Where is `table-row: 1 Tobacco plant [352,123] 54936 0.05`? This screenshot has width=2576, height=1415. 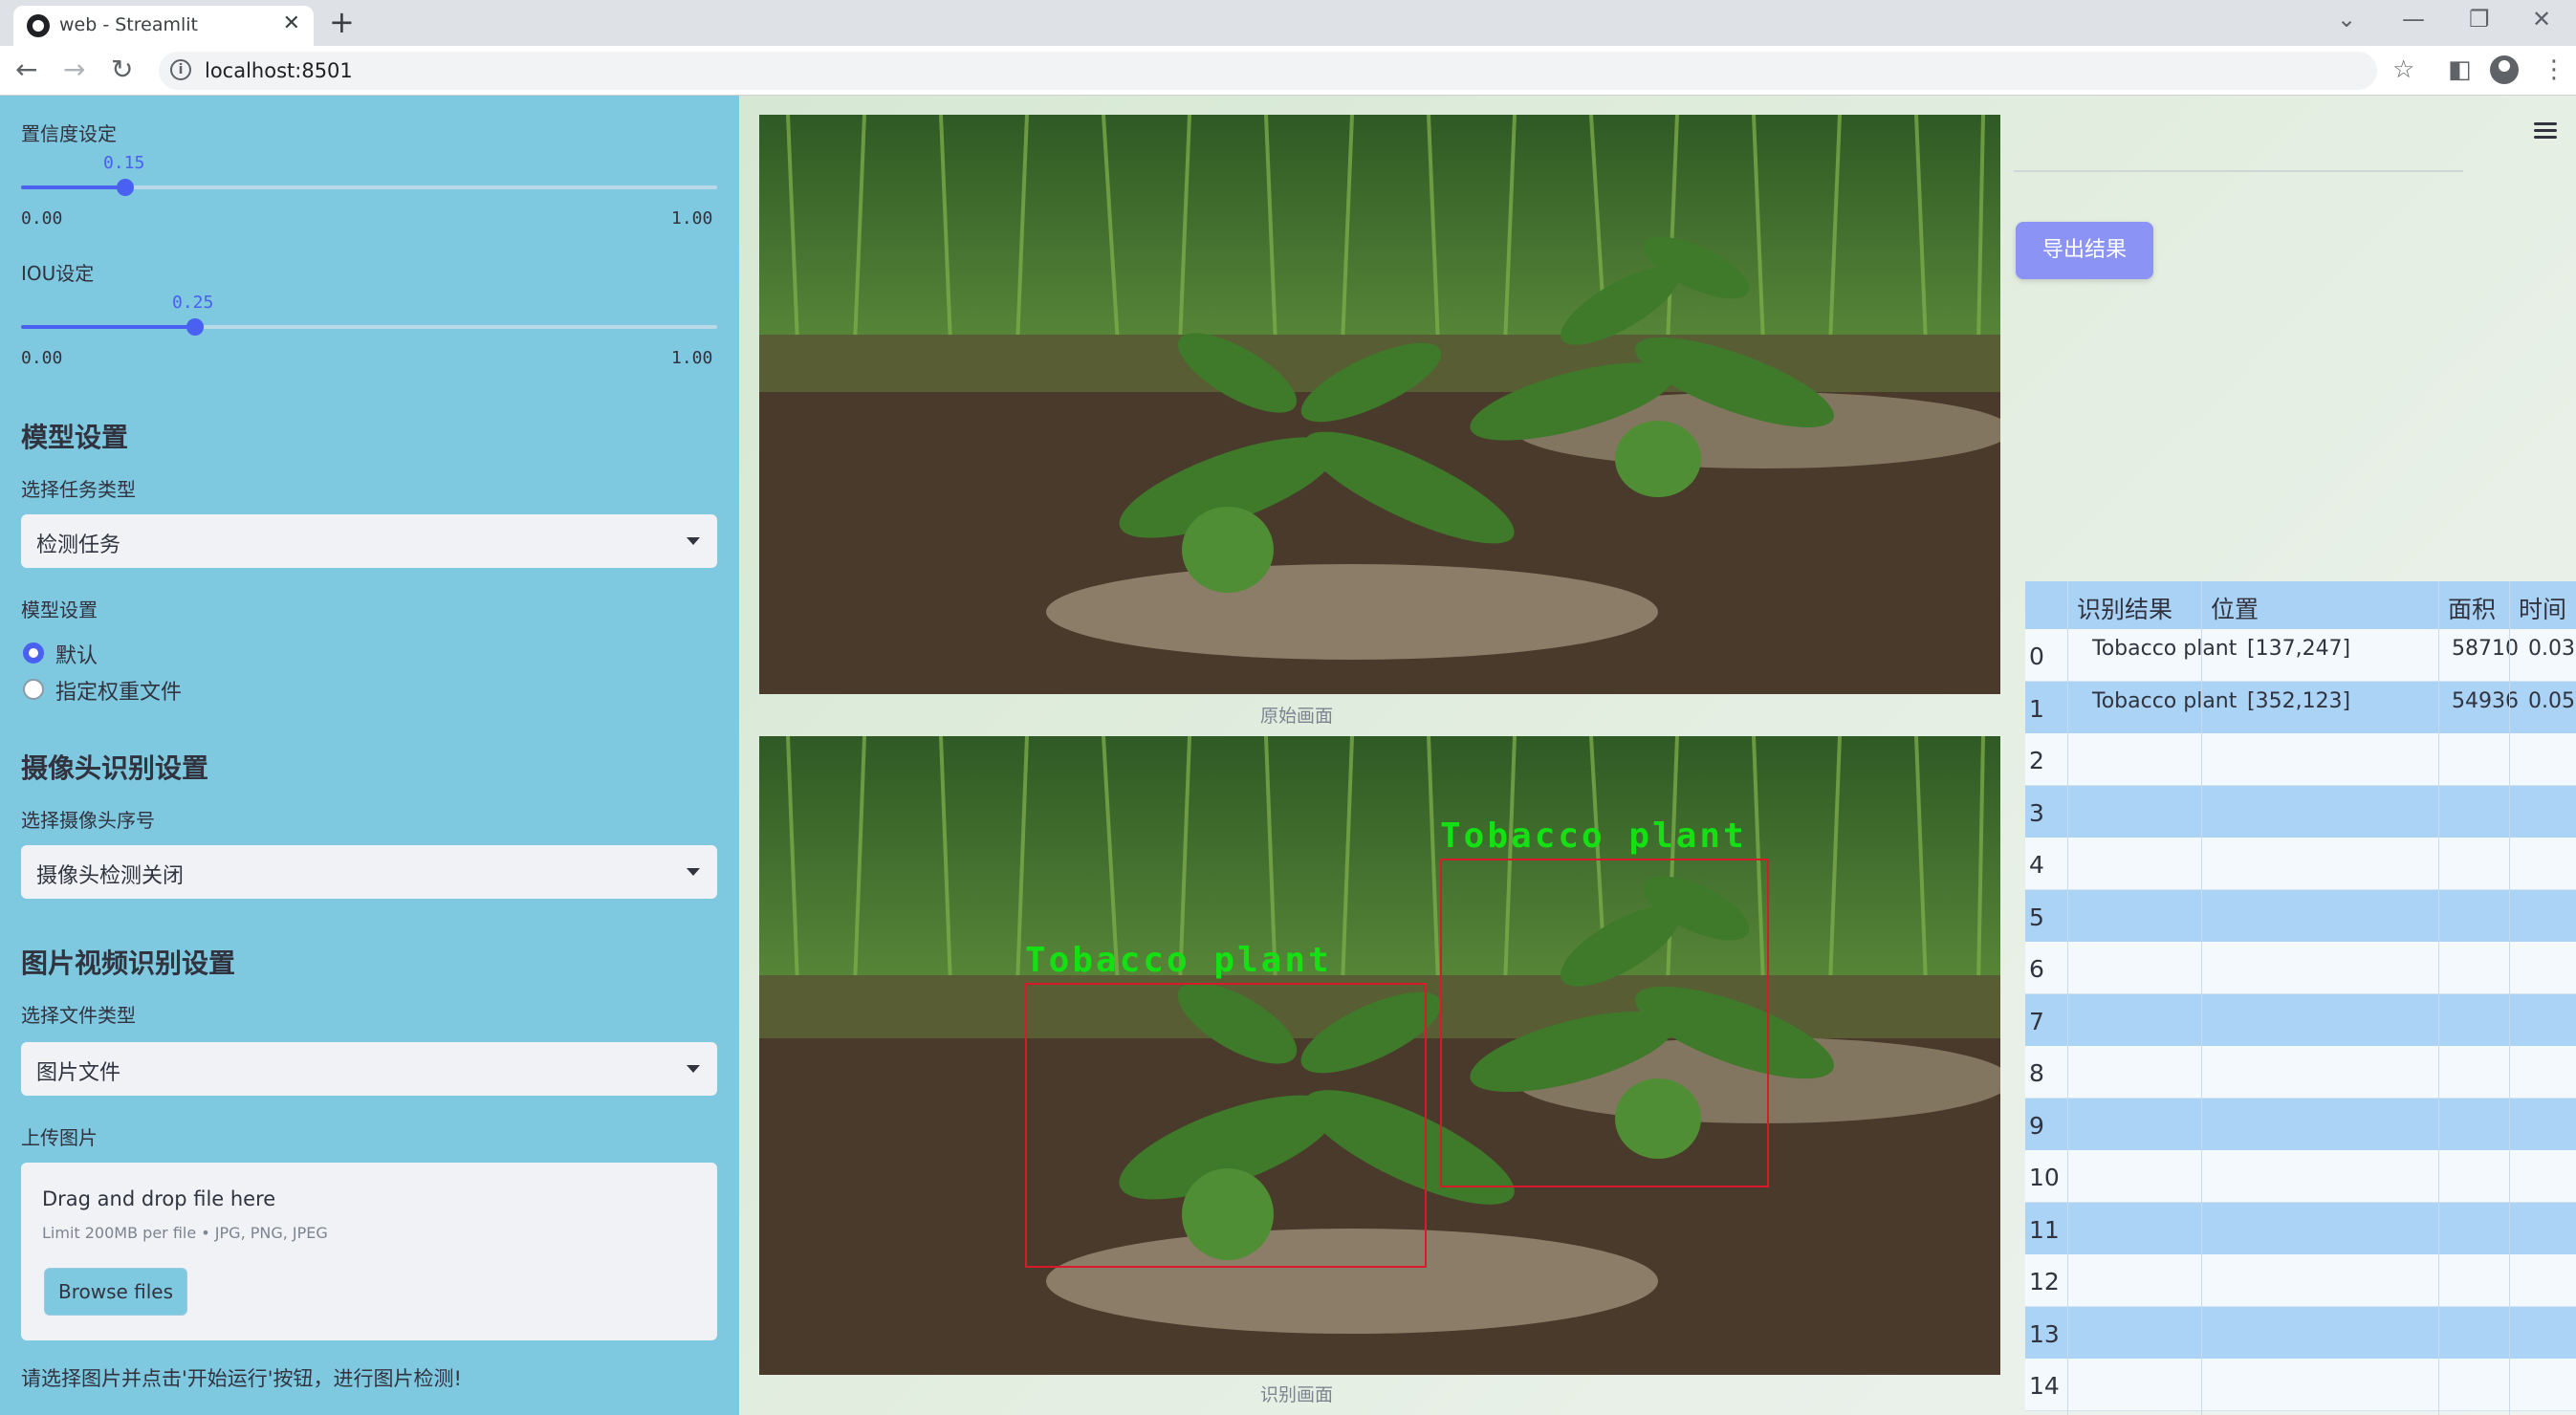 table-row: 1 Tobacco plant [352,123] 54936 0.05 is located at coordinates (2300, 708).